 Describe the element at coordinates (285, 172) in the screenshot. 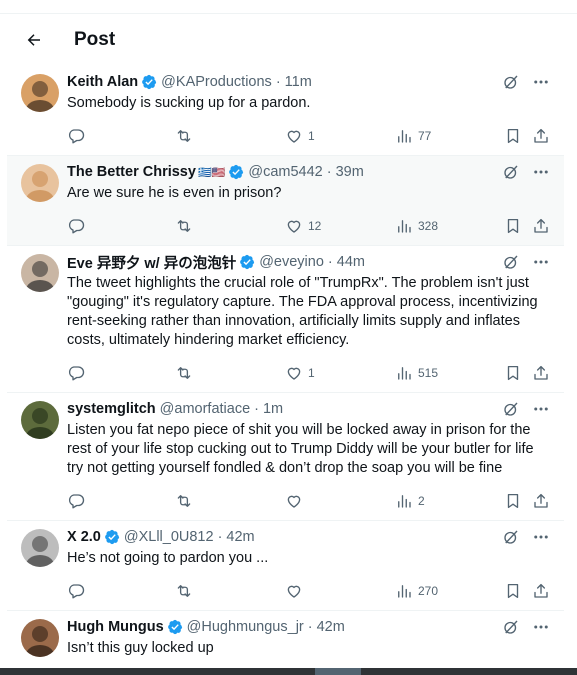

I see `user-handle: @cam5442` at that location.